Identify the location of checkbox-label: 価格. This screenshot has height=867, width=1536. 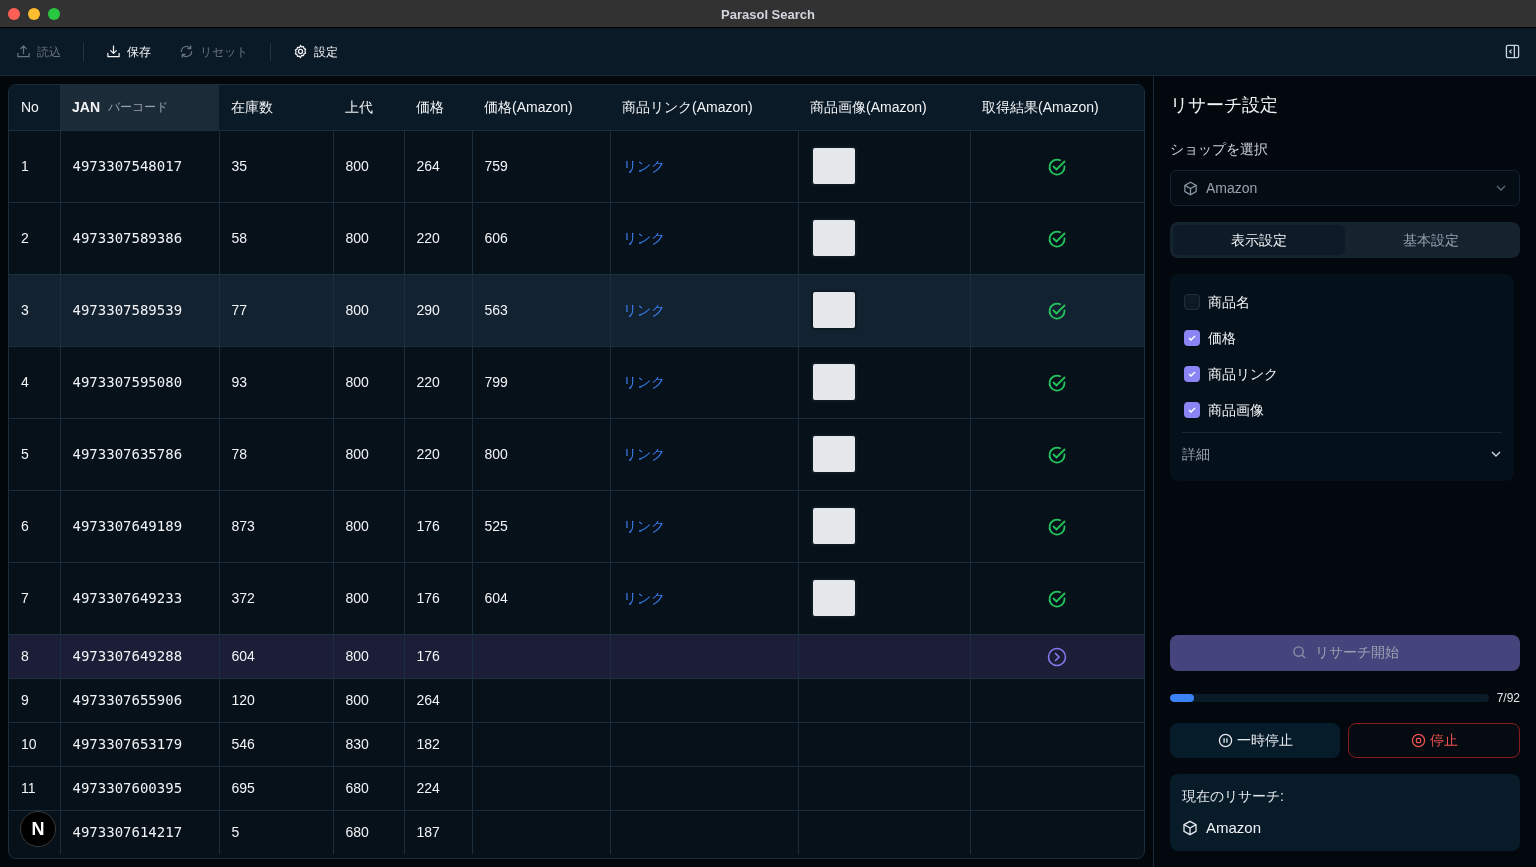
(1222, 338).